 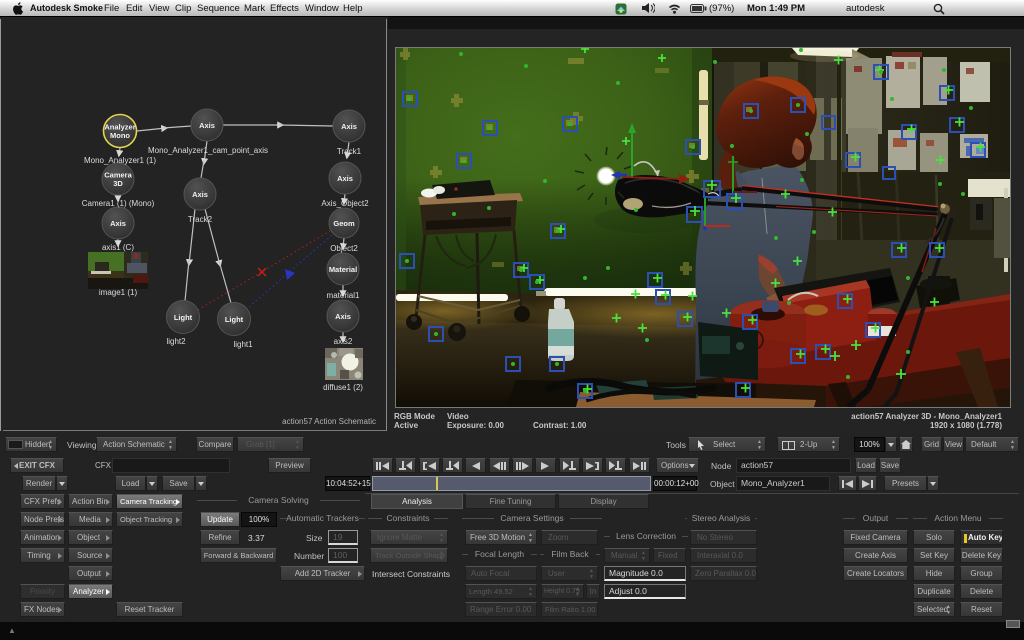 What do you see at coordinates (208, 150) in the screenshot?
I see `svg-text: Mono_Analyzer1_cam_point_axis` at bounding box center [208, 150].